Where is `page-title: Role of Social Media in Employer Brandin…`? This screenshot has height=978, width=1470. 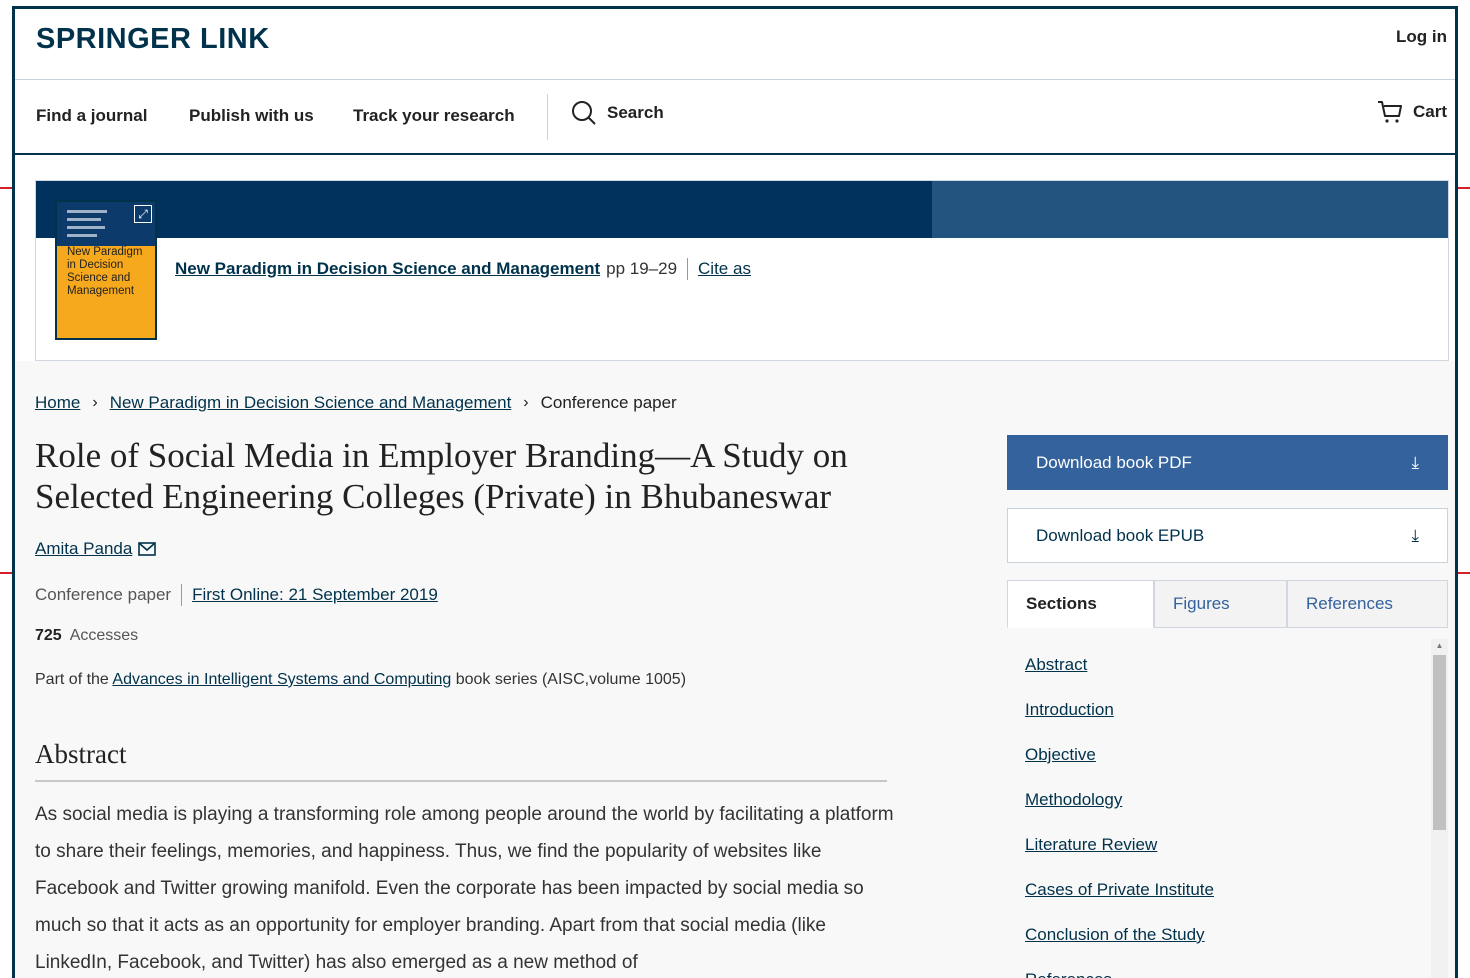
page-title: Role of Social Media in Employer Brandin… is located at coordinates (441, 476).